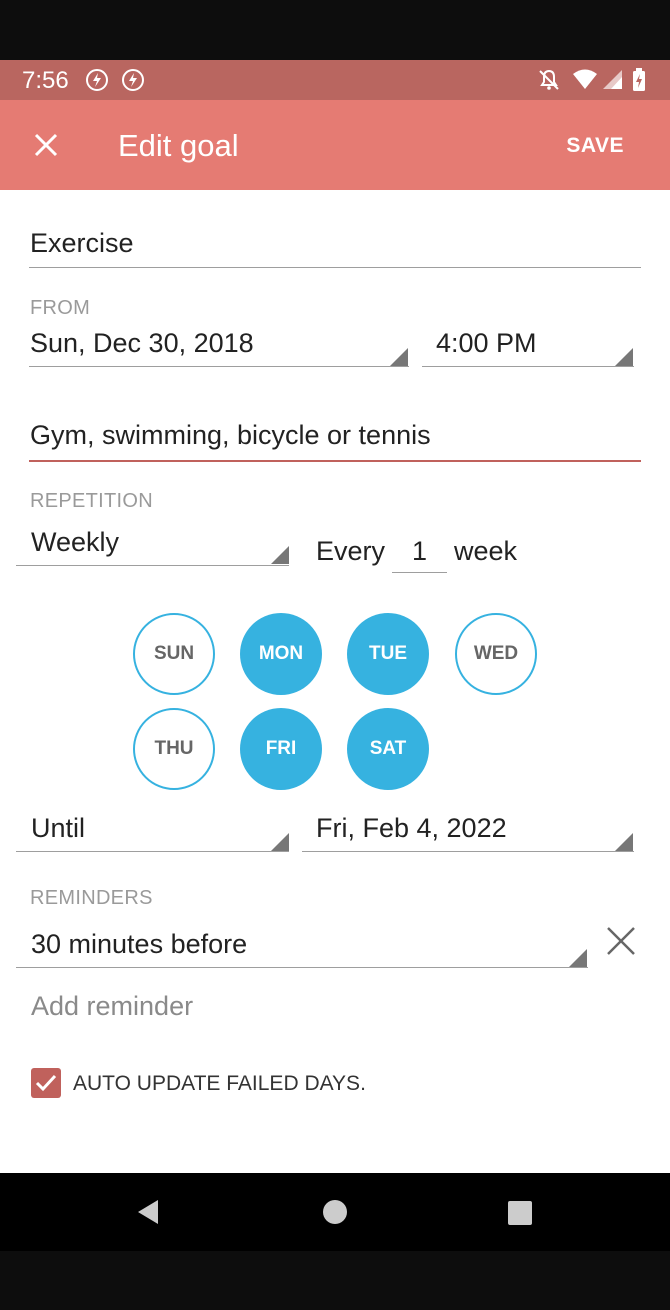  What do you see at coordinates (411, 828) in the screenshot?
I see `until-date-dropdown: Fri, Feb 4, 2022` at bounding box center [411, 828].